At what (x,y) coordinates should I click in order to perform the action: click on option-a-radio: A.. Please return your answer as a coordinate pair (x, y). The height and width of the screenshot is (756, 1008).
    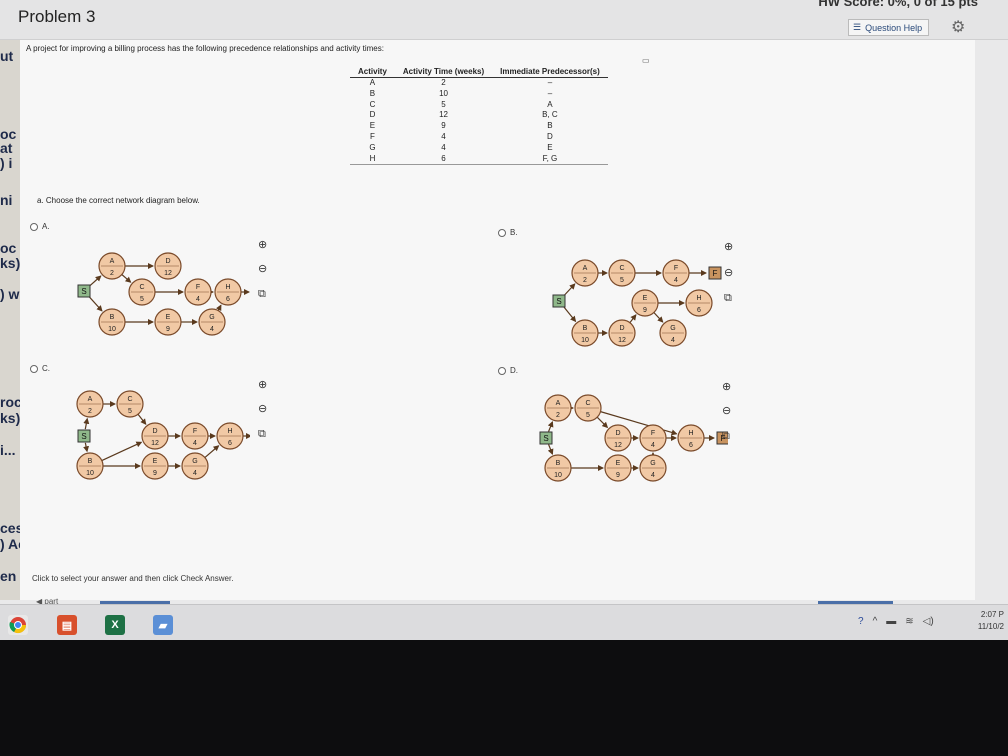
    Looking at the image, I should click on (40, 226).